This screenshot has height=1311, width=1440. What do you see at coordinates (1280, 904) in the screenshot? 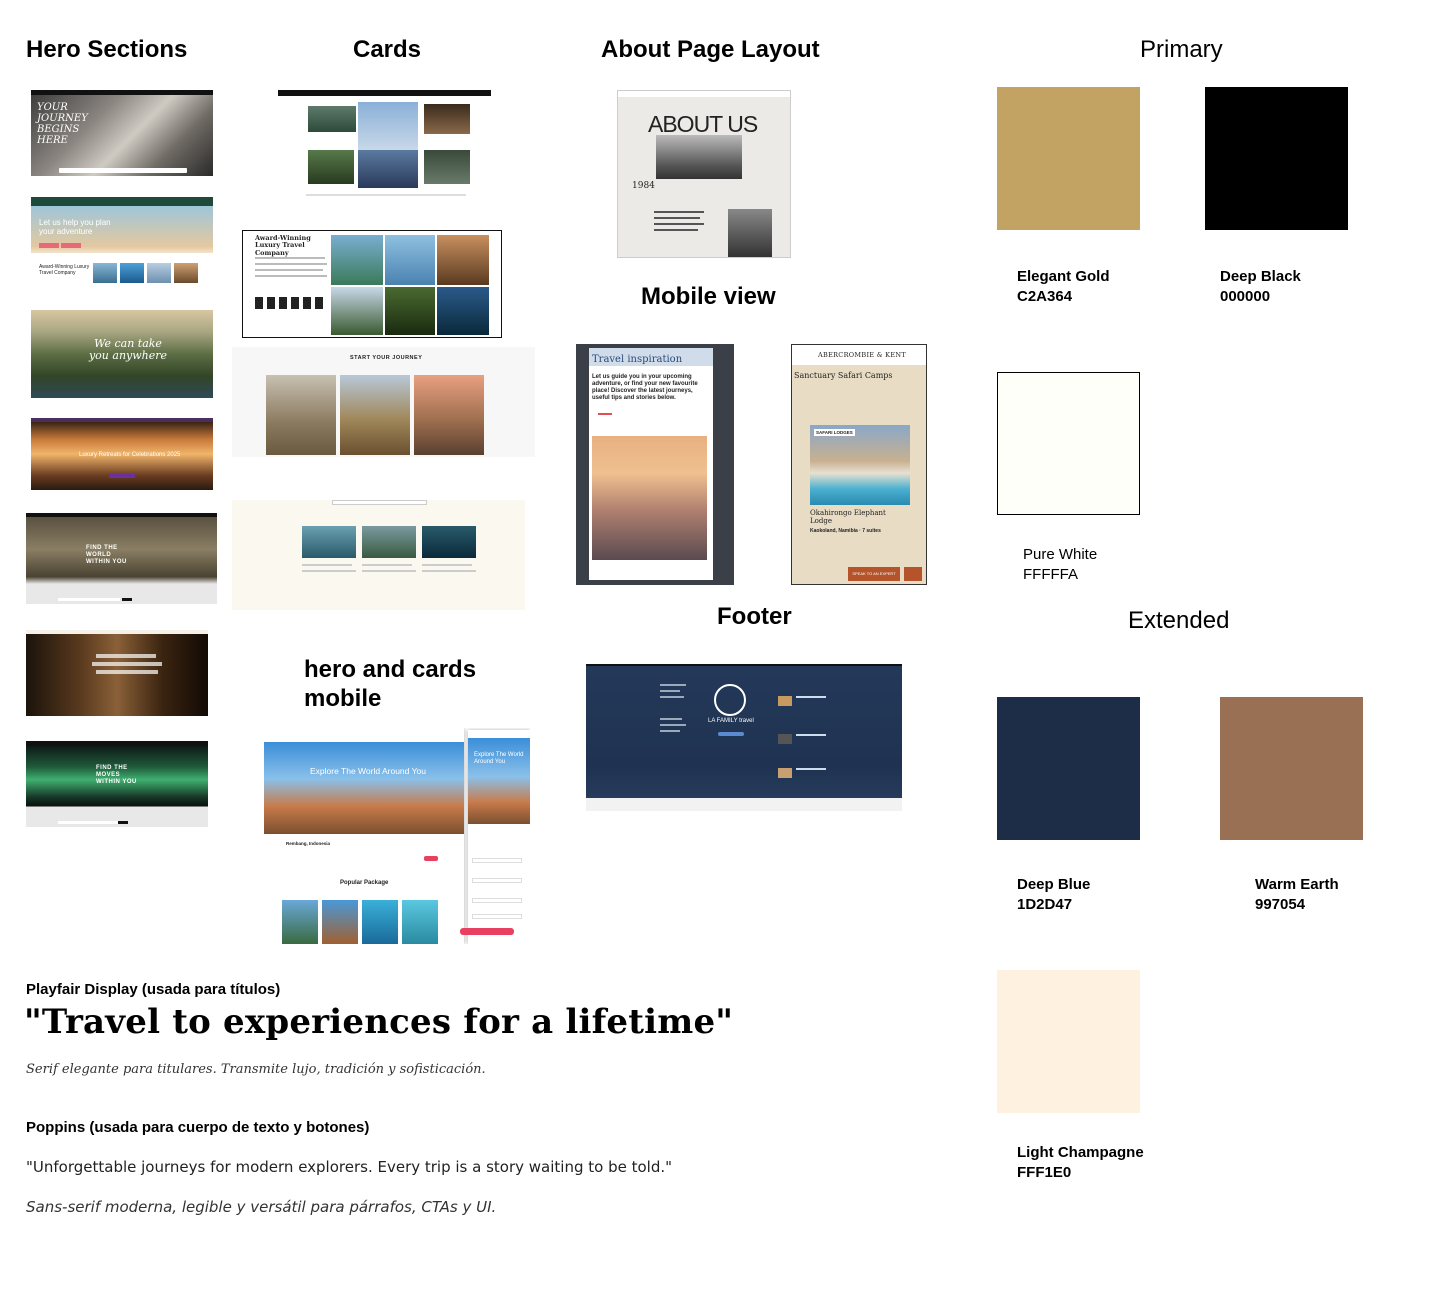
I see `swatch-warm-earth-hex: 997054` at bounding box center [1280, 904].